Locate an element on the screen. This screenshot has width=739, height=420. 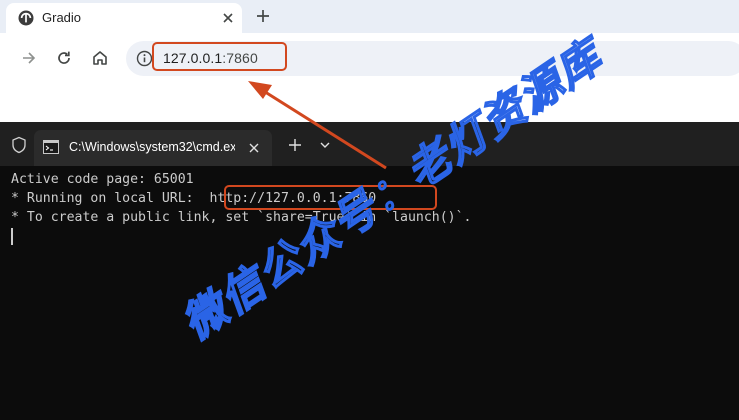
browser-toolbar: 127.0.0.1:7860 is located at coordinates (369, 58).